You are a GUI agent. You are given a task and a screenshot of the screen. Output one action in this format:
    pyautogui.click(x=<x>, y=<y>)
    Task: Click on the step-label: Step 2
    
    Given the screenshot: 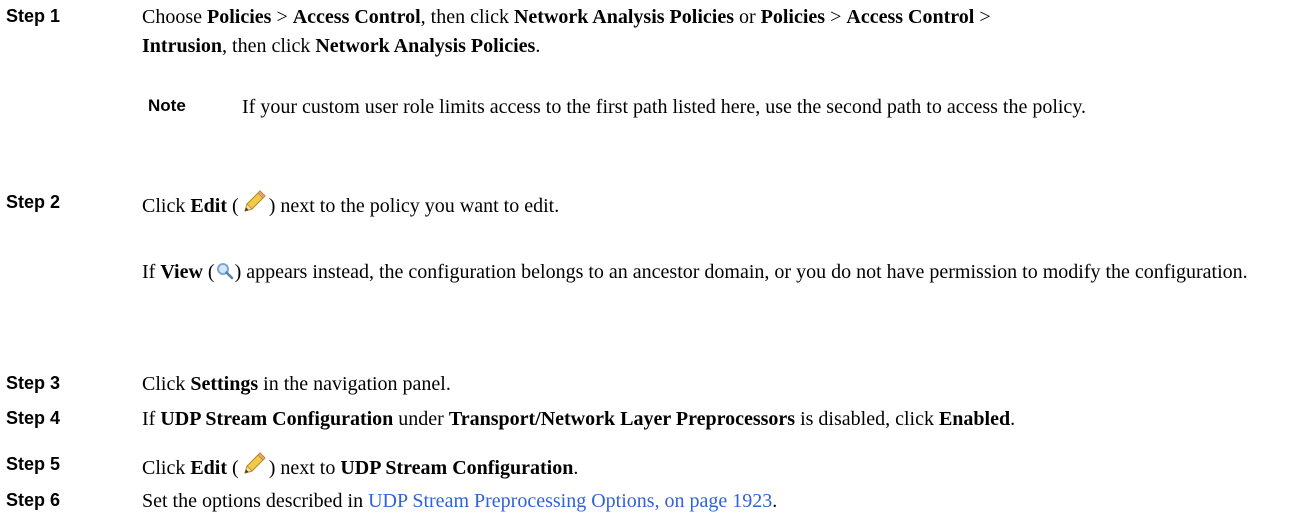 What is the action you would take?
    pyautogui.click(x=33, y=202)
    